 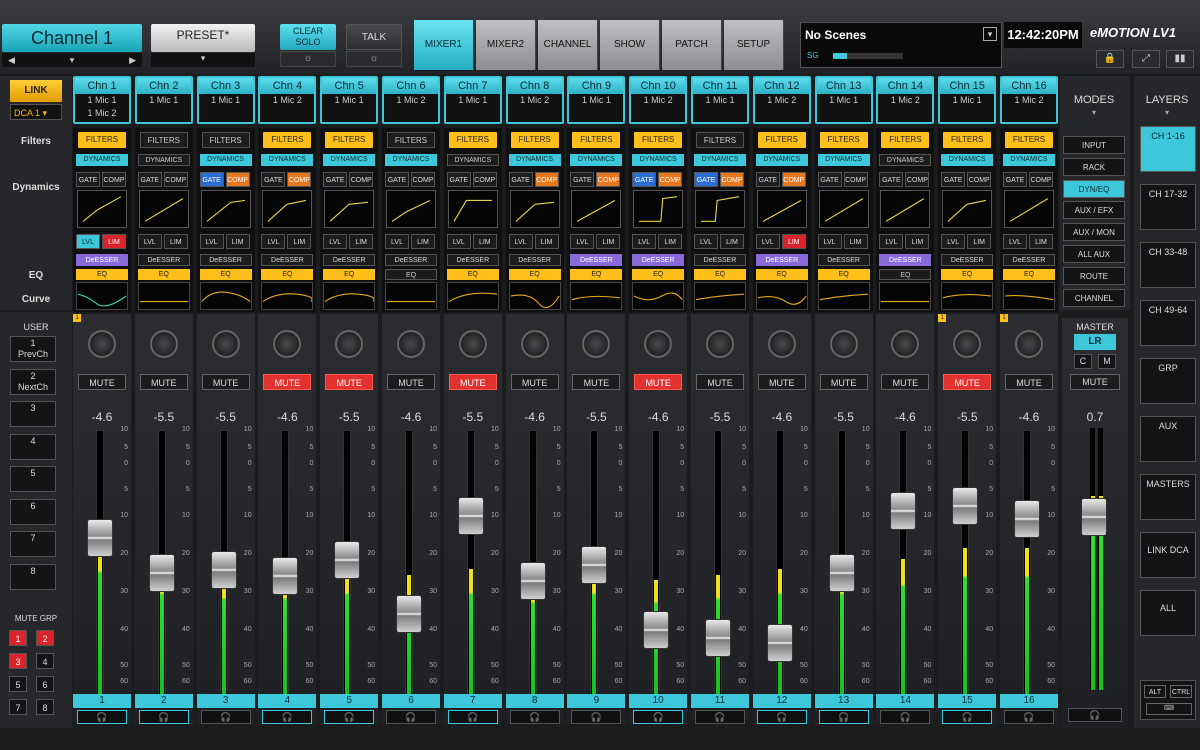 What do you see at coordinates (1094, 232) in the screenshot?
I see `mode-button: AUX / MON` at bounding box center [1094, 232].